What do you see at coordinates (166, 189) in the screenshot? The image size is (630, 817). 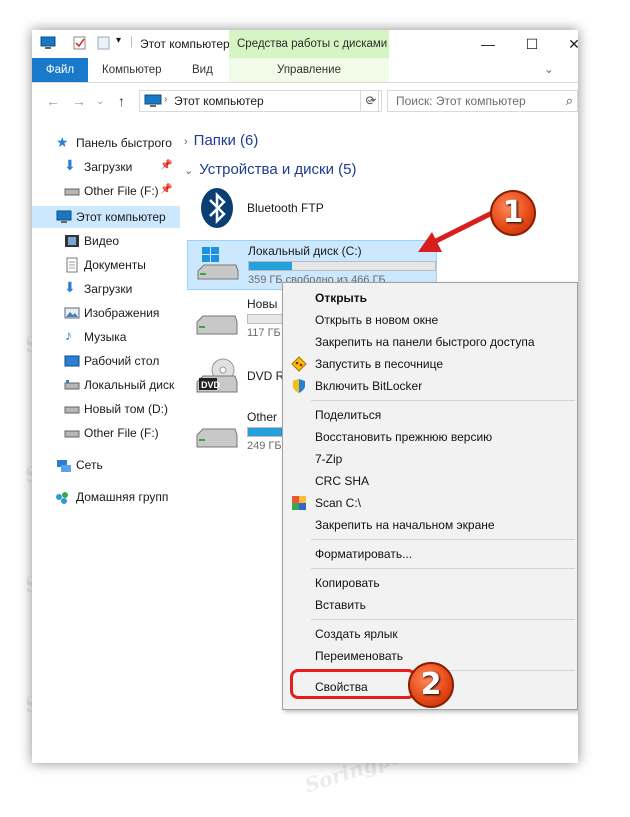 I see `pin-icon: 📌` at bounding box center [166, 189].